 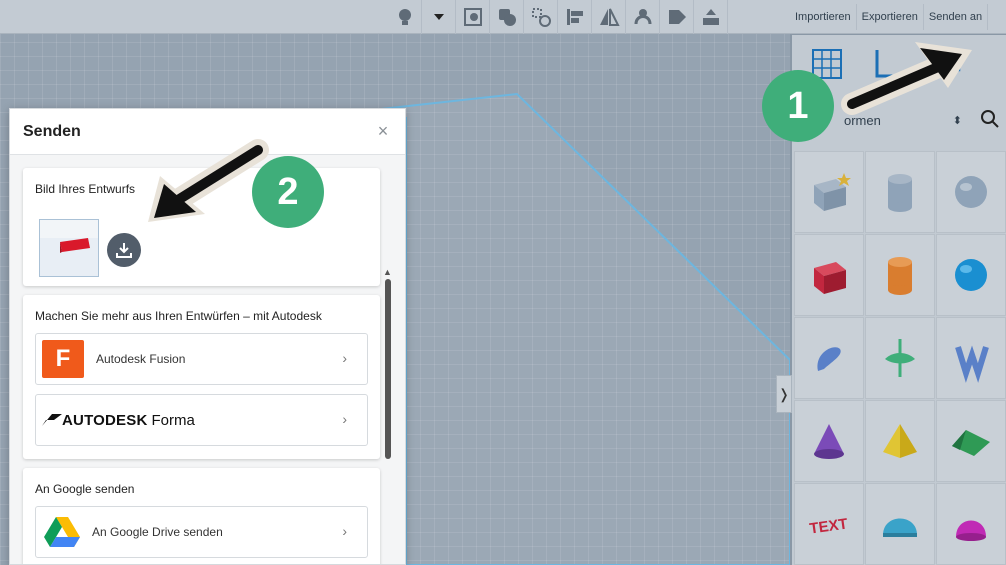 I want to click on step-badge-1: 1, so click(x=798, y=106).